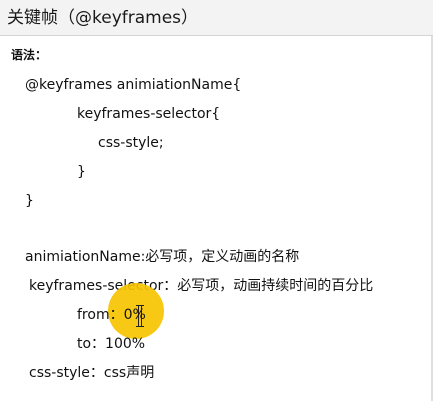 The image size is (433, 401). What do you see at coordinates (162, 257) in the screenshot?
I see `definition-animation-name: animiationName:必写项，定义动画的名称` at bounding box center [162, 257].